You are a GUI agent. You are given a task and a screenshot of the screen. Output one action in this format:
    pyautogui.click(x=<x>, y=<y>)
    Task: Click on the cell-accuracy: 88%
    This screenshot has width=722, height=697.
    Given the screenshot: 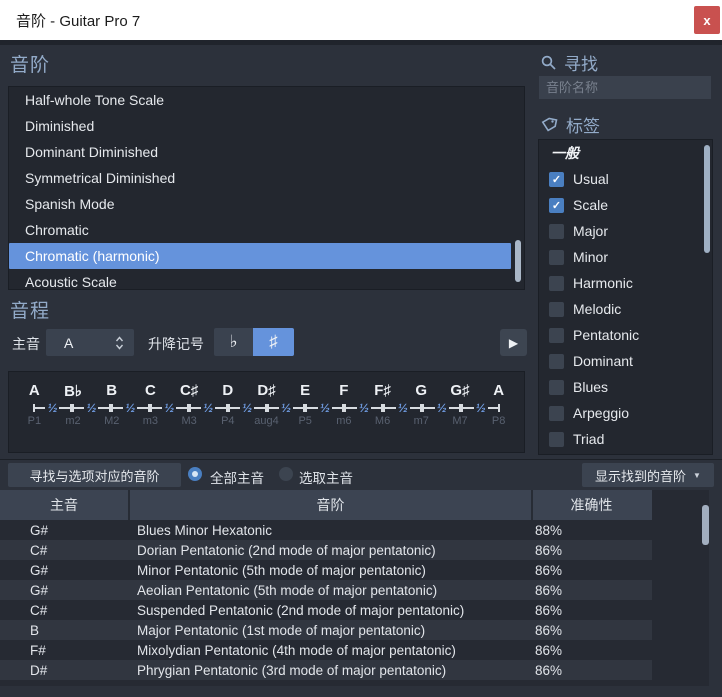 What is the action you would take?
    pyautogui.click(x=549, y=530)
    